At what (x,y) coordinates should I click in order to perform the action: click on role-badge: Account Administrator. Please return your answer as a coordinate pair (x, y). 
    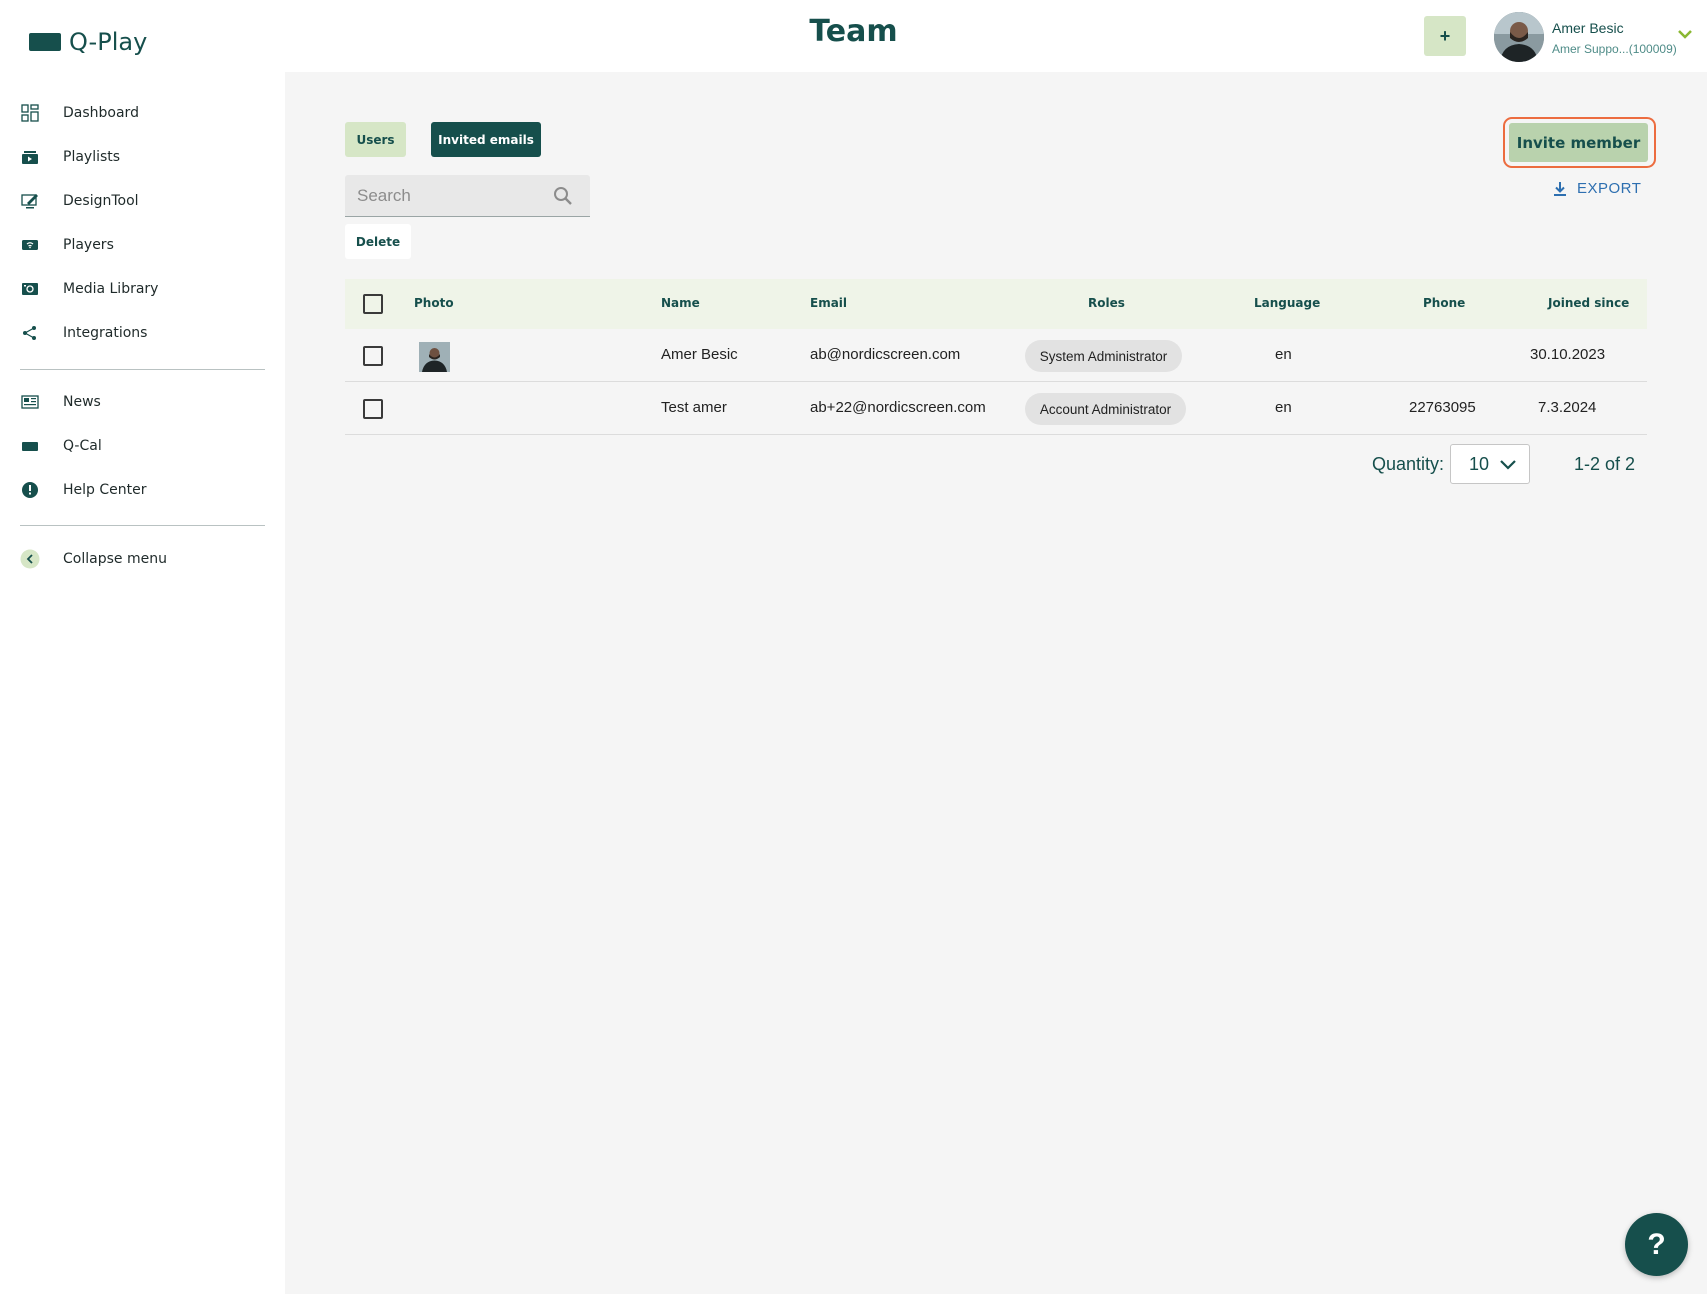
    Looking at the image, I should click on (1105, 409).